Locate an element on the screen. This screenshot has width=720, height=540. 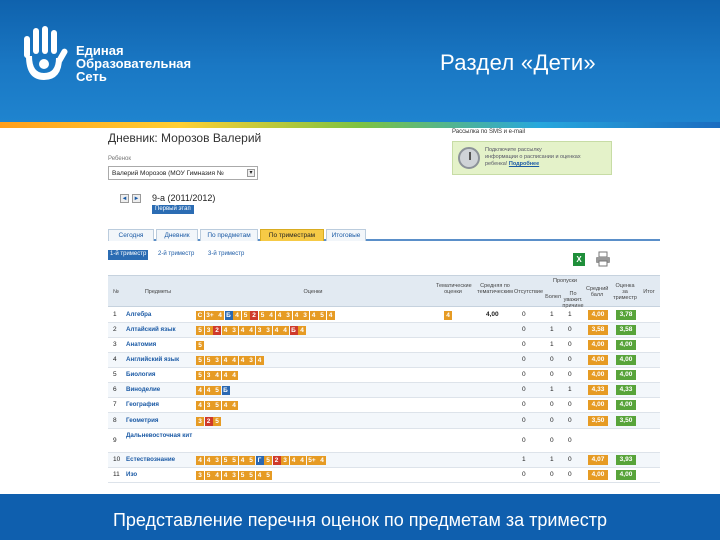
grade-badge: Г is located at coordinates (259, 460).